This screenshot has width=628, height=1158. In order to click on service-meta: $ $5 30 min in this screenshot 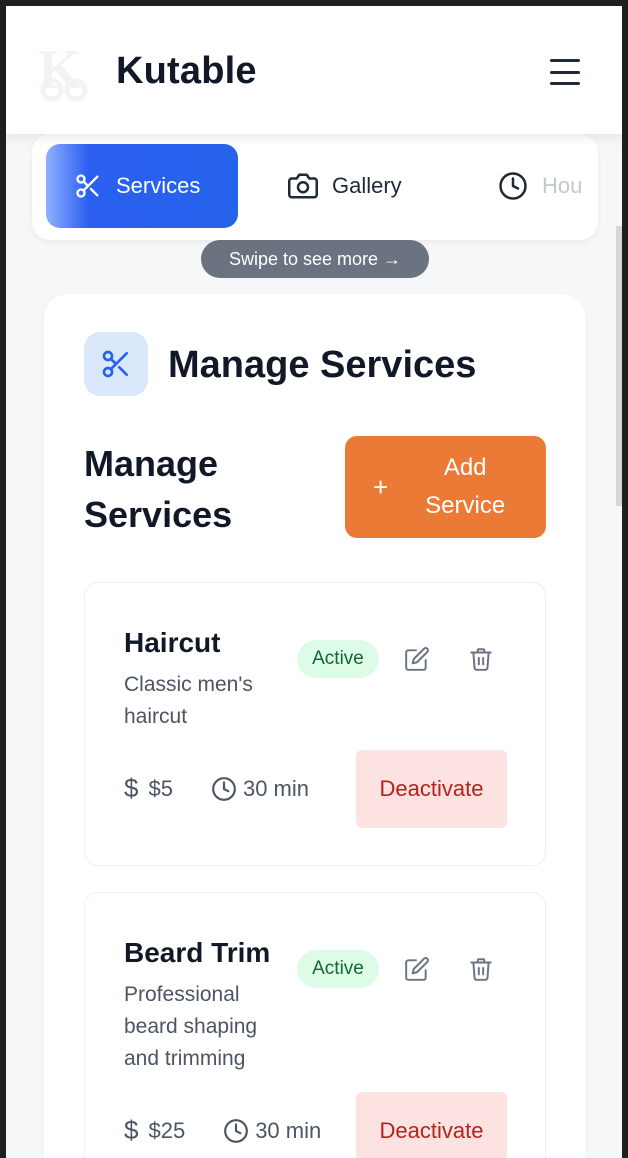, I will do `click(216, 788)`.